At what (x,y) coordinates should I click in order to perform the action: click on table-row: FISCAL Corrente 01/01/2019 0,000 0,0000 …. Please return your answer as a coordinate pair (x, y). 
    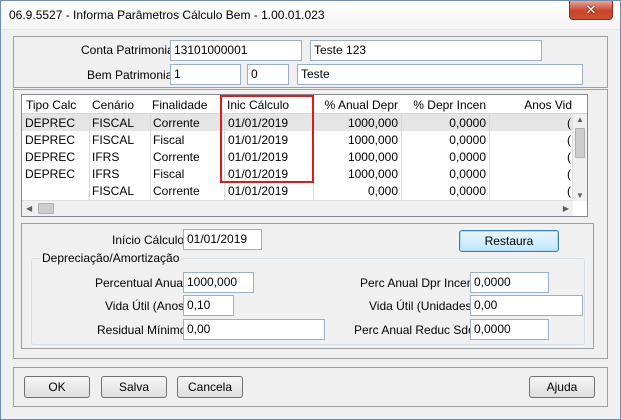
    Looking at the image, I should click on (297, 190).